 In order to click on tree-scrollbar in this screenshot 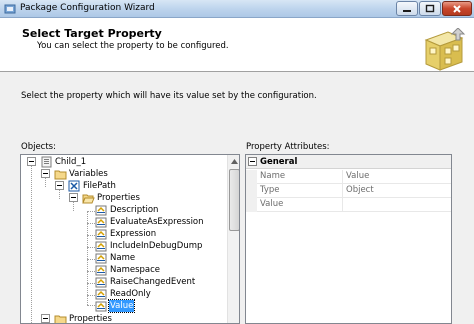, I will do `click(233, 239)`.